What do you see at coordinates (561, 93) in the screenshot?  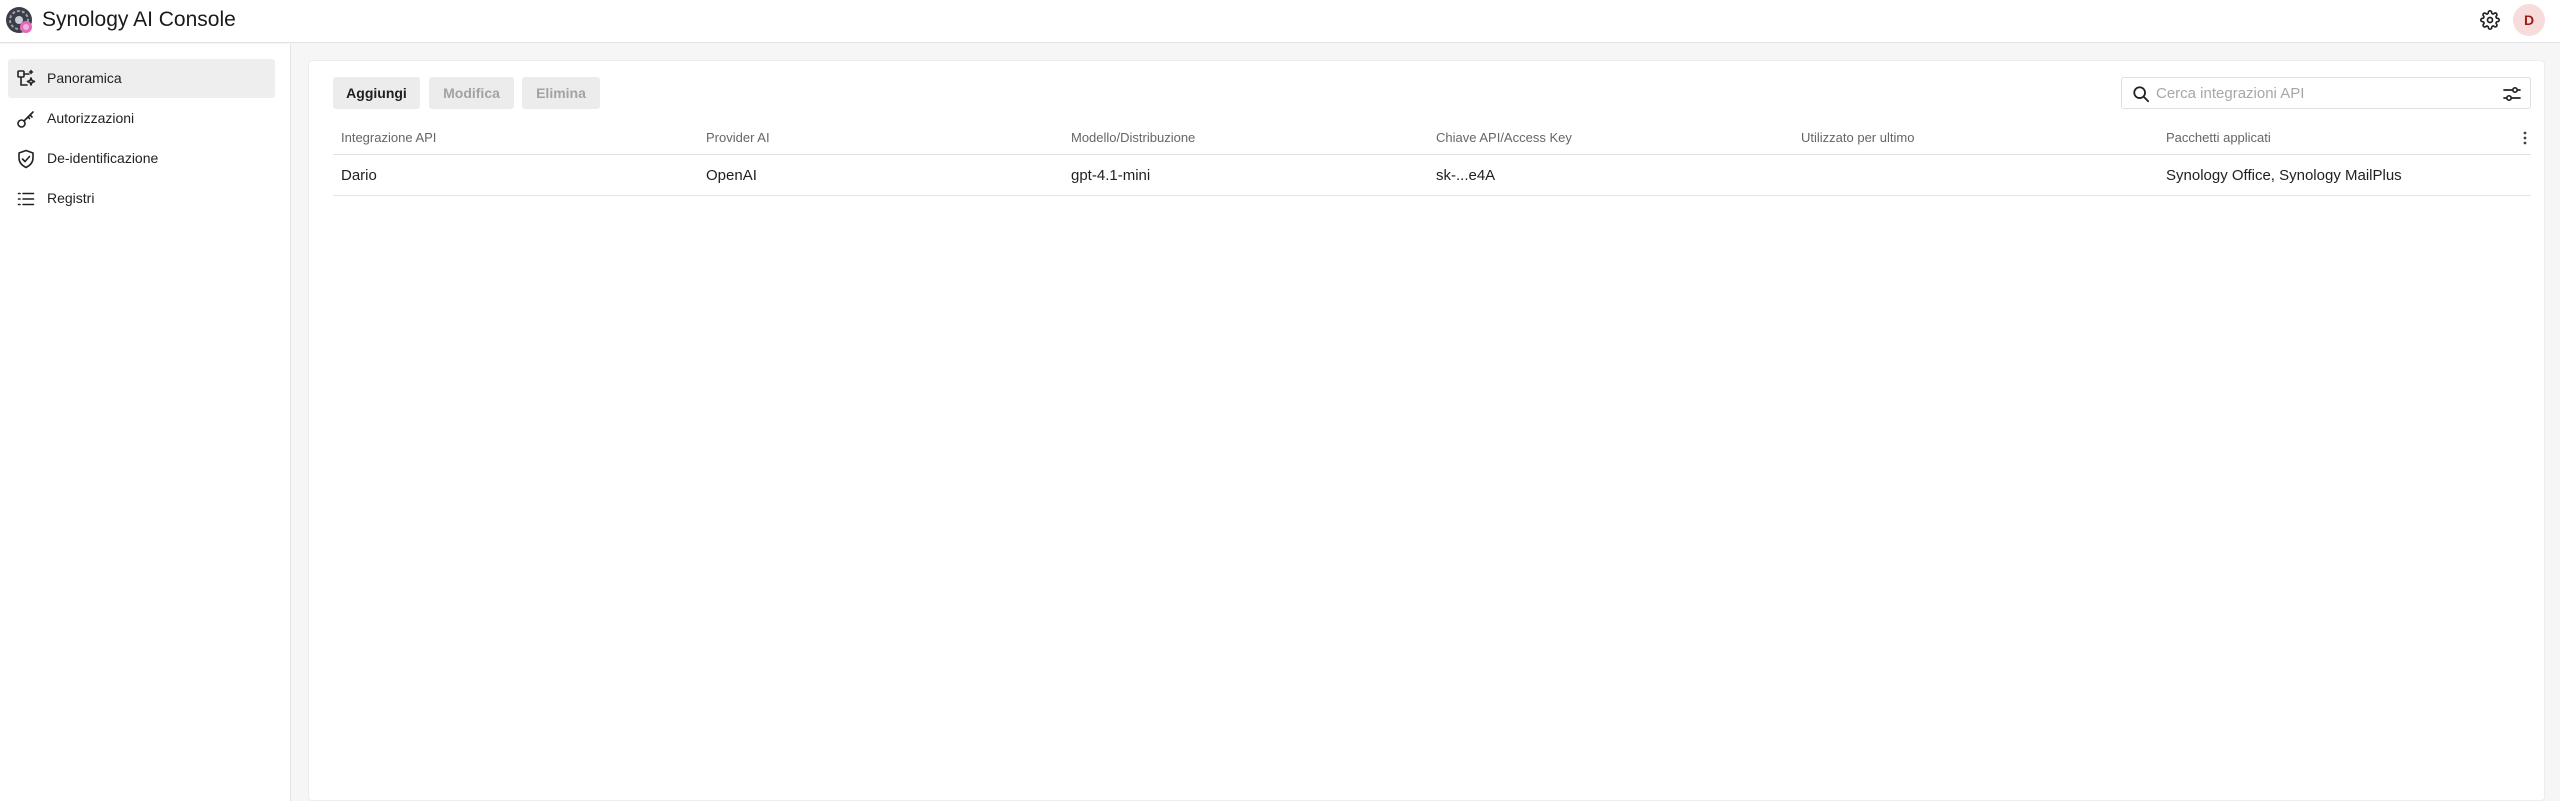 I see `delete-button: Elimina` at bounding box center [561, 93].